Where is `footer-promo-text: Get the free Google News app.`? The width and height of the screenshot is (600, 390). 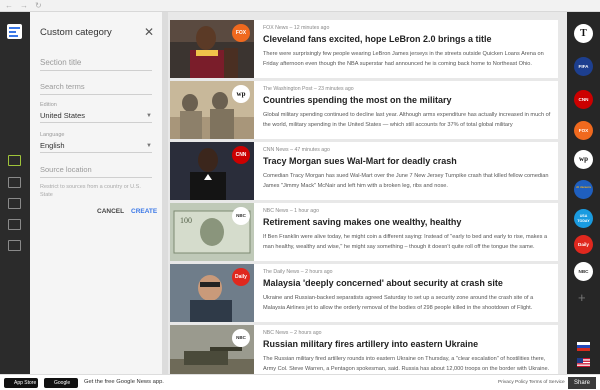
footer-promo-text: Get the free Google News app. is located at coordinates (124, 382).